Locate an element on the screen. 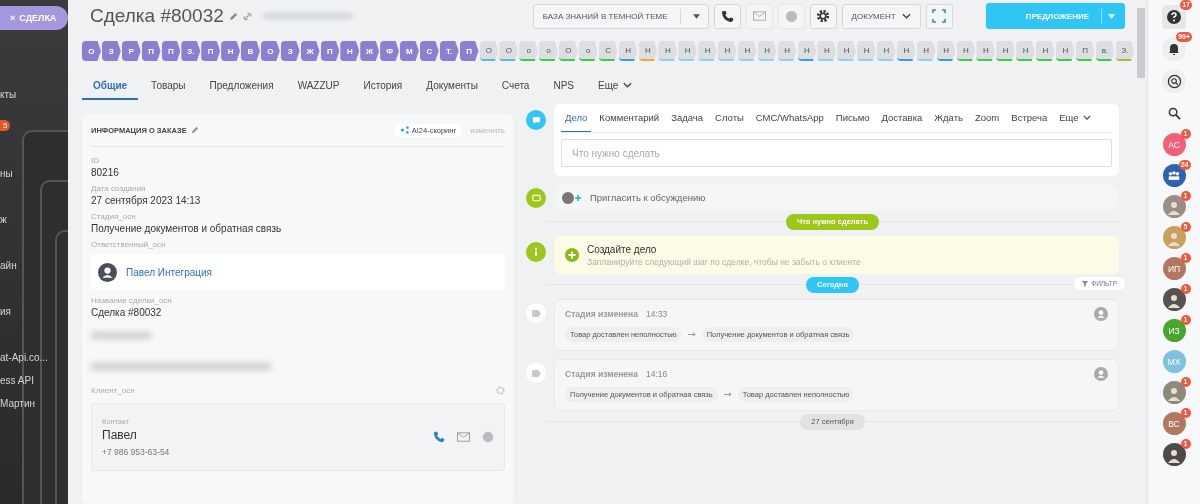 The height and width of the screenshot is (504, 1200). nav-item: ess API is located at coordinates (17, 381).